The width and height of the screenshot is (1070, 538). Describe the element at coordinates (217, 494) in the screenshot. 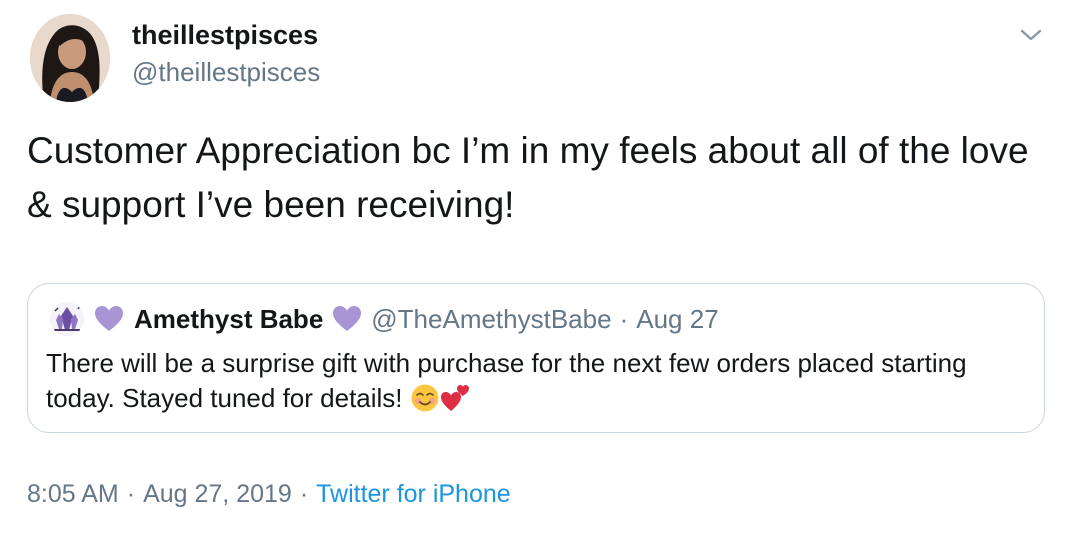

I see `tweet-date: Aug 27, 2019` at that location.